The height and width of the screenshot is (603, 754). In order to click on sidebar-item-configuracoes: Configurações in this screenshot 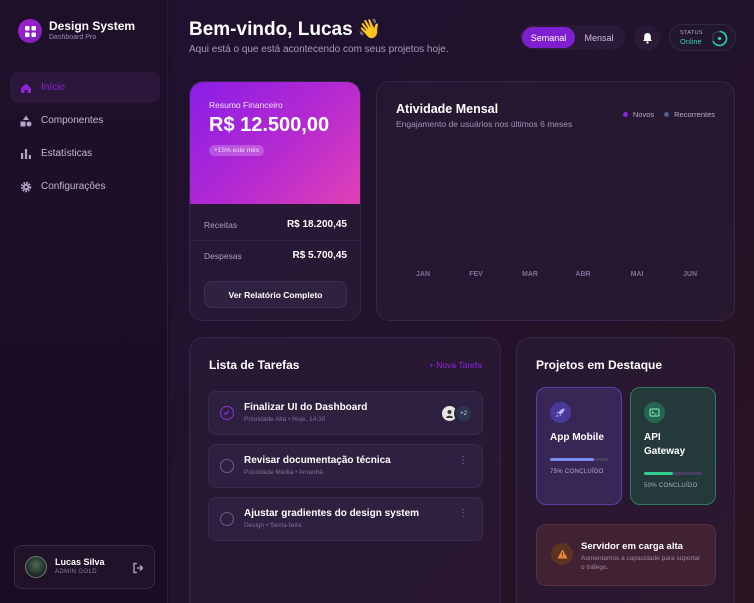, I will do `click(85, 186)`.